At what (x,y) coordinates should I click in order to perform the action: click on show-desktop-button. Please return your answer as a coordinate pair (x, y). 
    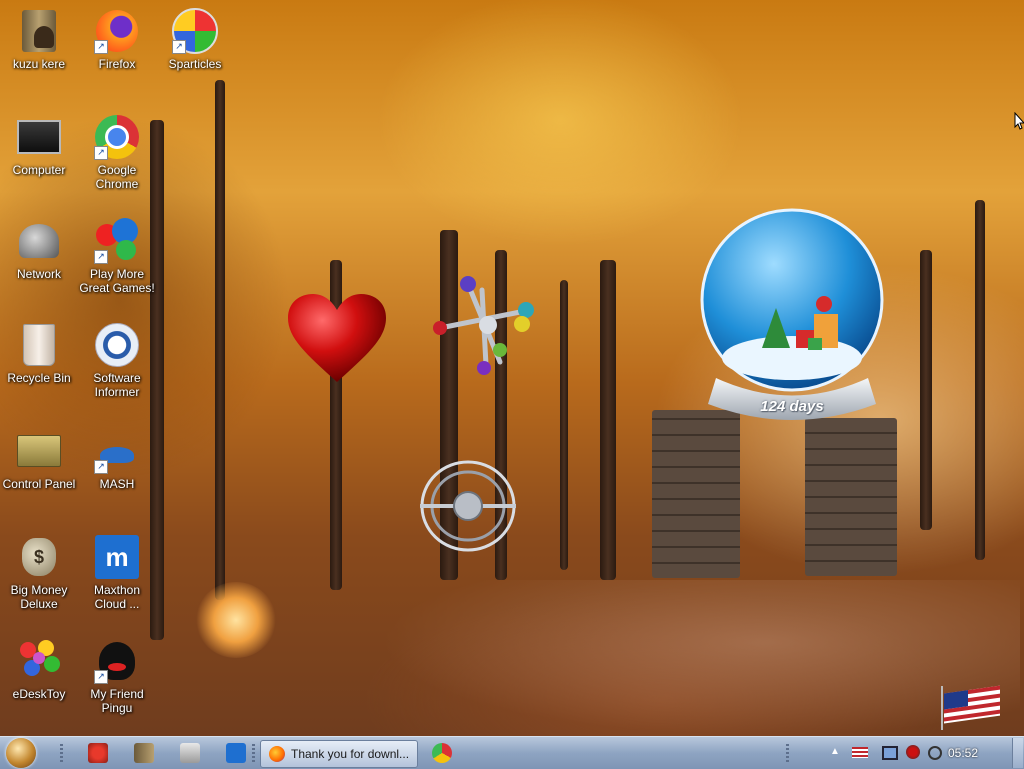
    Looking at the image, I should click on (1017, 753).